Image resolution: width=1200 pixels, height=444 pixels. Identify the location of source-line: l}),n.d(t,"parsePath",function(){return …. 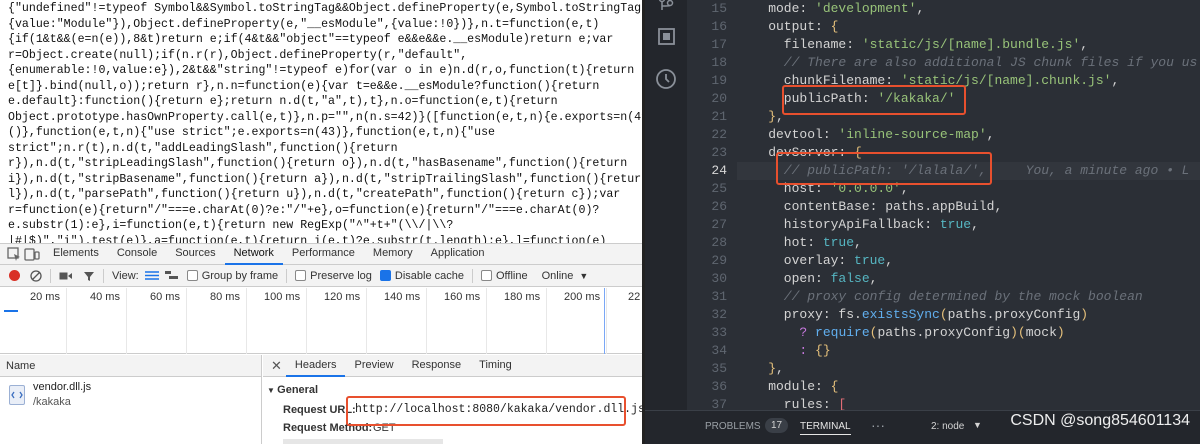
(314, 194).